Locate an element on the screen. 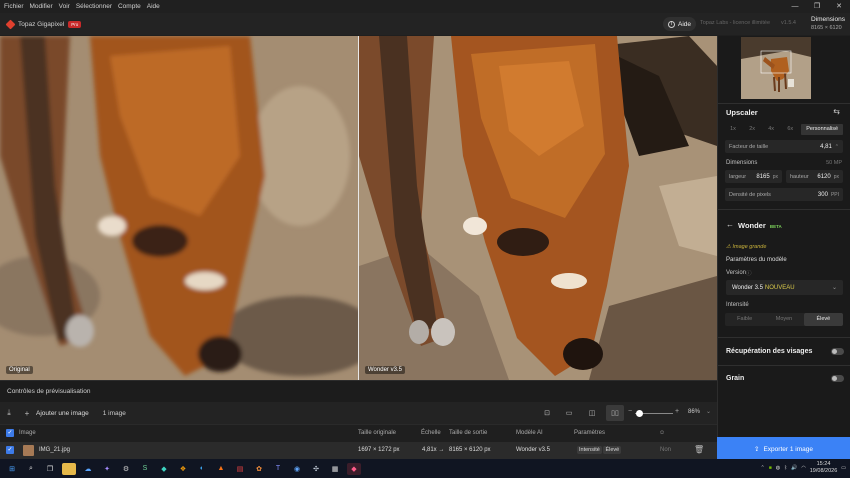 The height and width of the screenshot is (478, 850). add-image-button: + Ajouter une image is located at coordinates (55, 413).